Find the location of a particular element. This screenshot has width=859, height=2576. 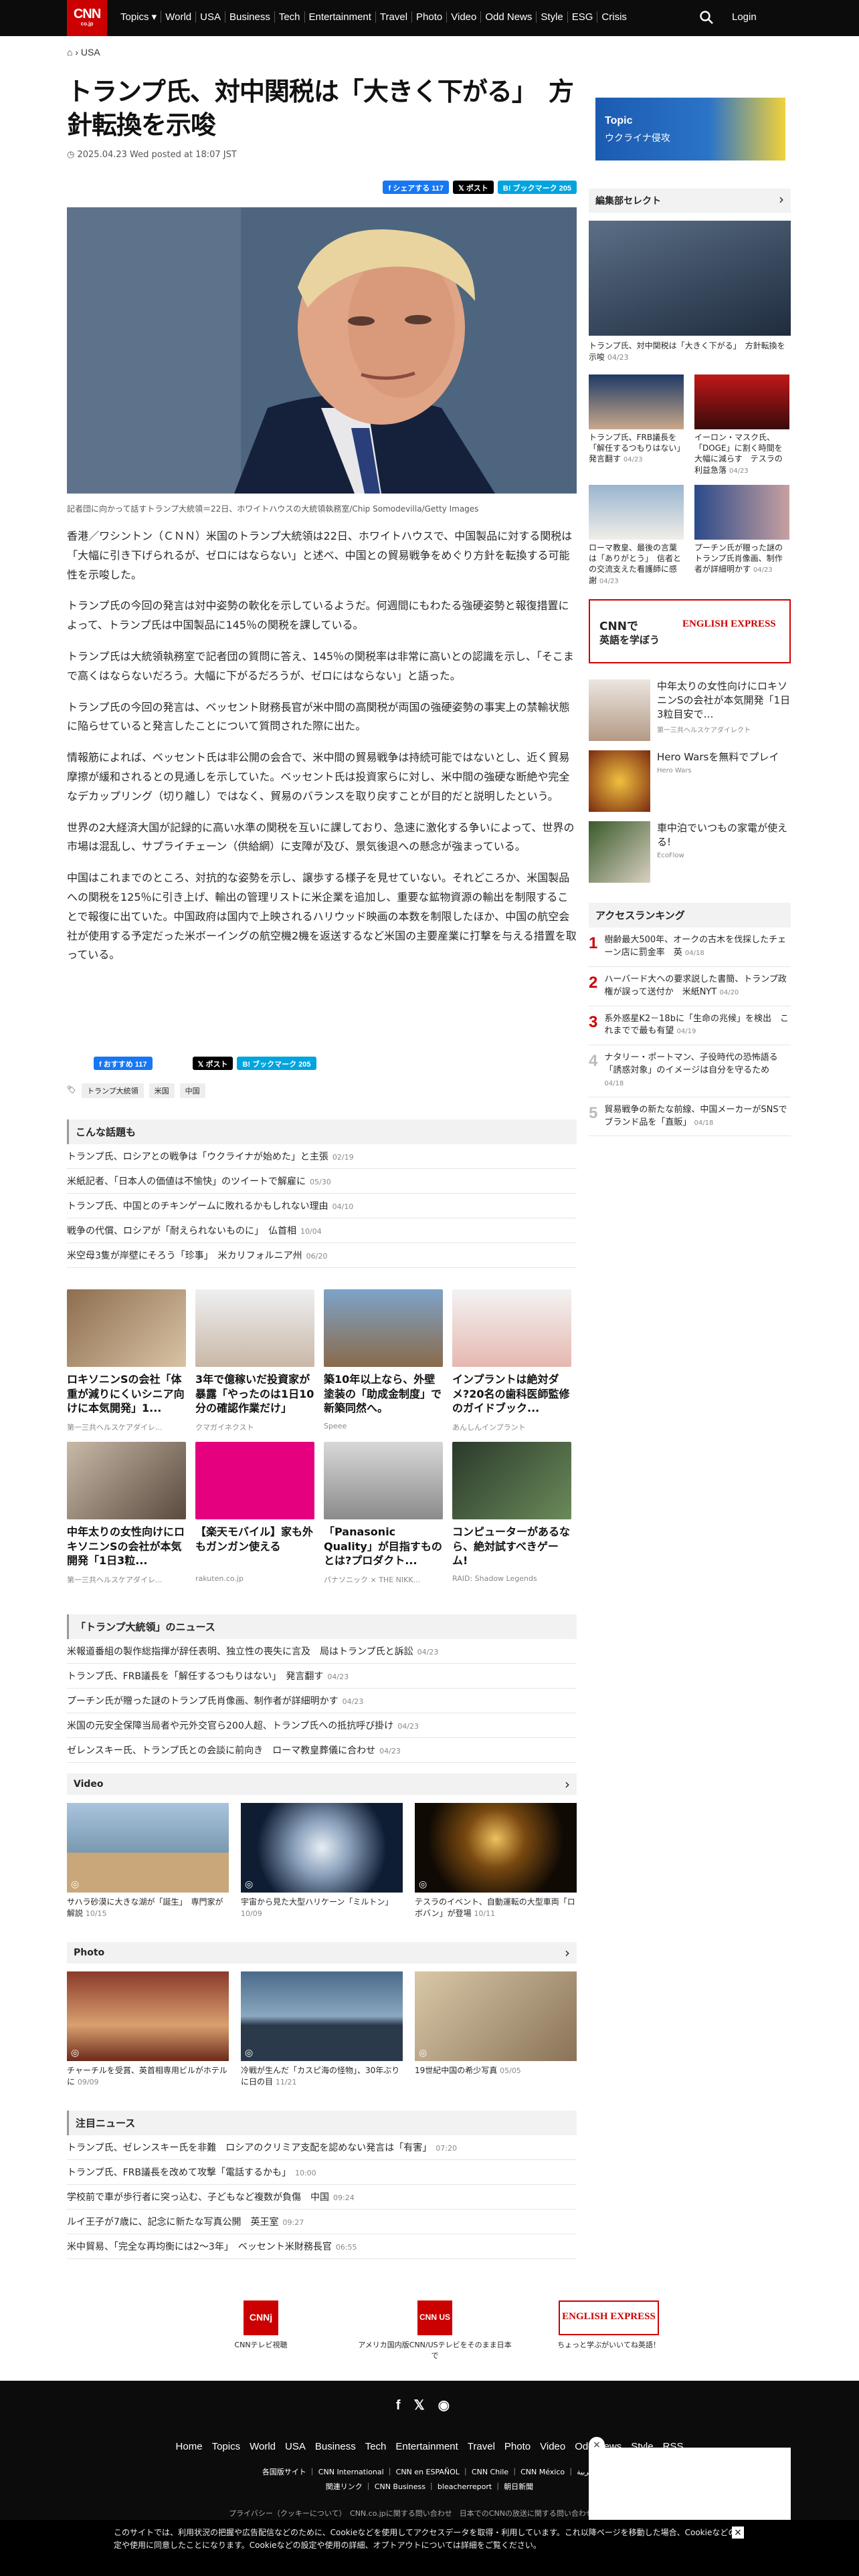

ad-card: 3年で億稼いだ投資家が暴露「やったのは1日10分の確認作業だけ」 クマガイネクスト is located at coordinates (254, 1361).